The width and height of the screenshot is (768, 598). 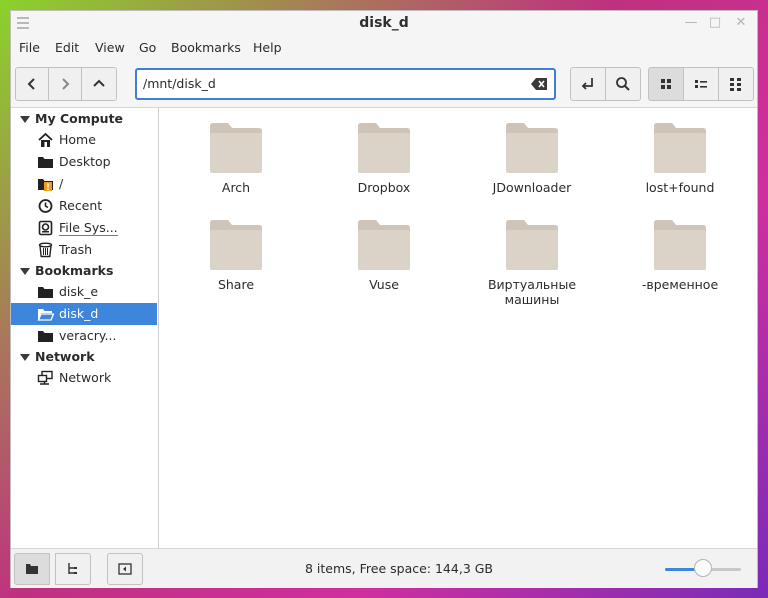 I want to click on sidebar-item-desktop: Desktop, so click(x=84, y=162).